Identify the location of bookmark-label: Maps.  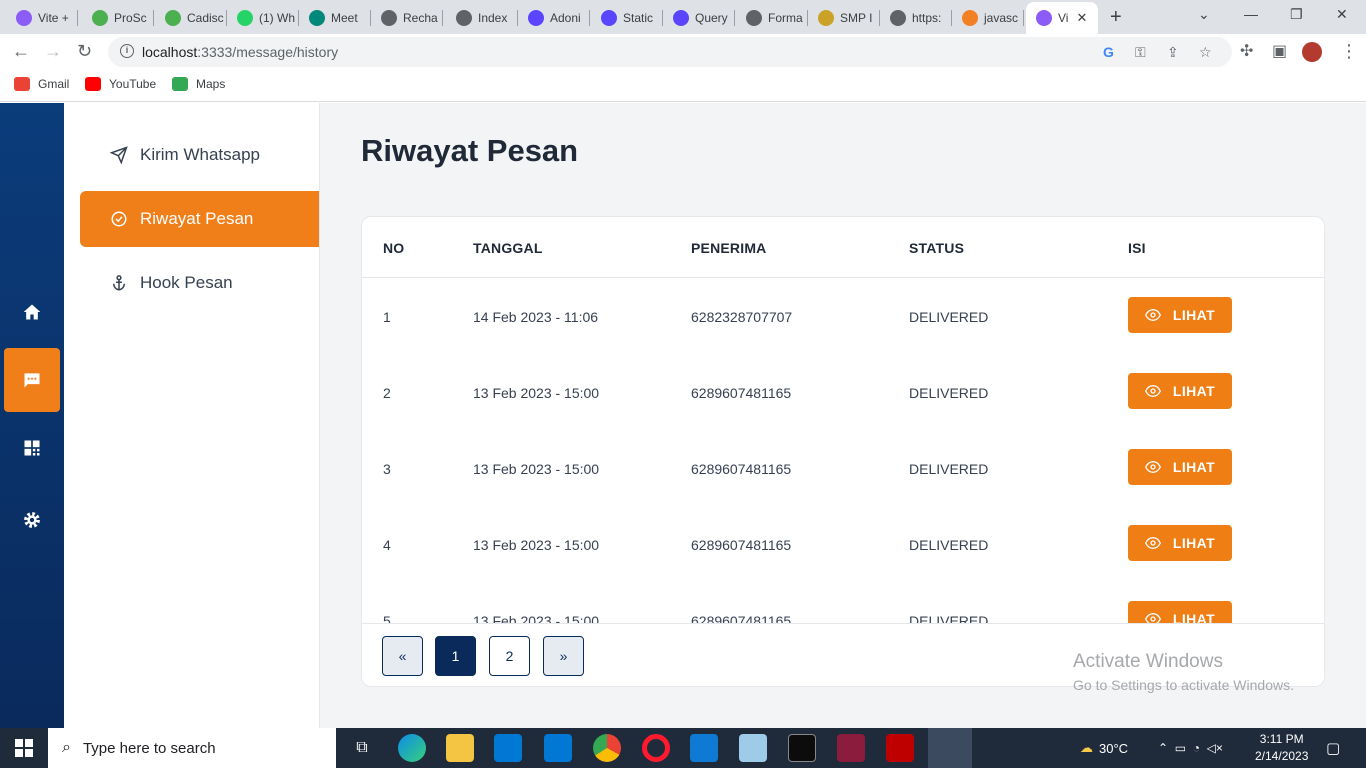
(211, 84).